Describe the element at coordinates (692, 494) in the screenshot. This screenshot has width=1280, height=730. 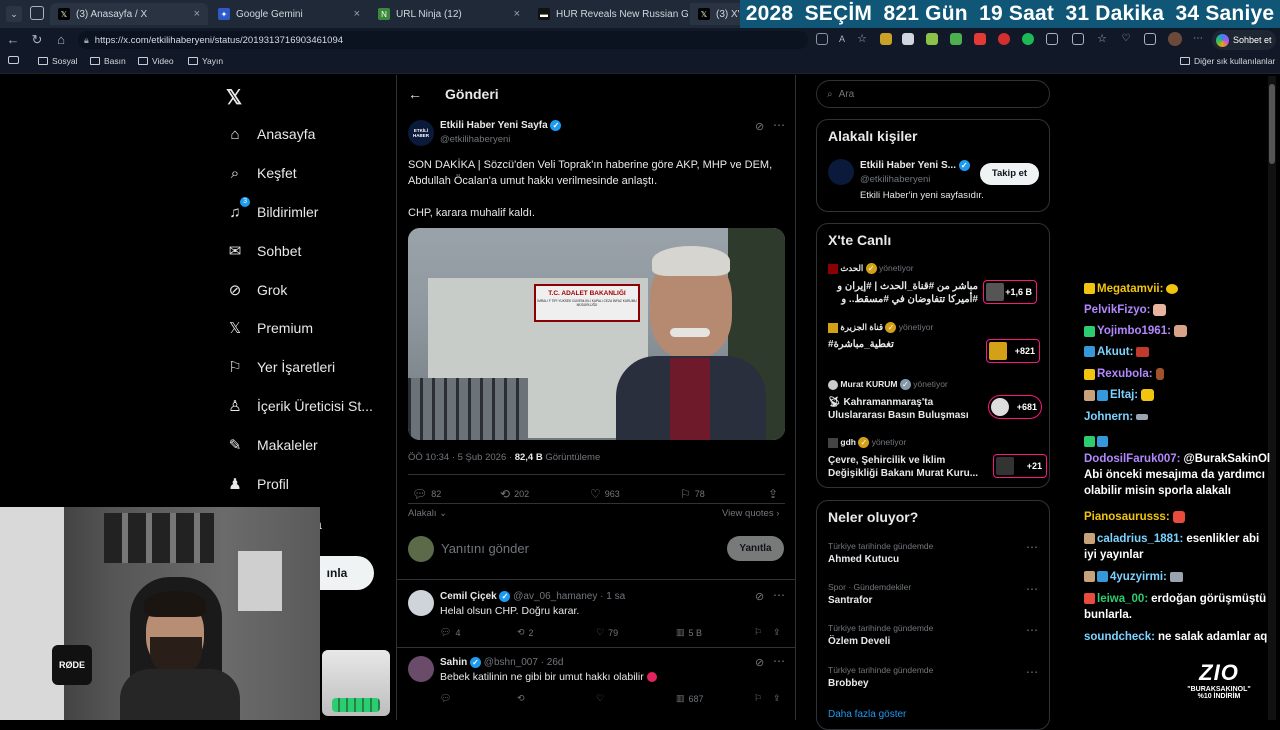
I see `bookmark-action: ⚐ 78` at that location.